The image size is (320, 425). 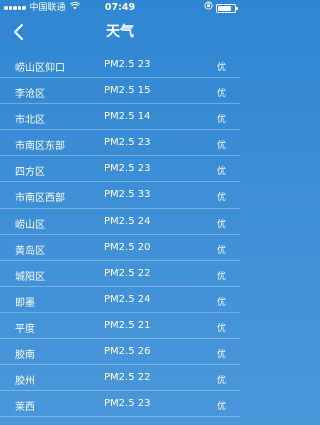 I want to click on list-item: 李沧区 PM2.5 15 优, so click(x=120, y=91).